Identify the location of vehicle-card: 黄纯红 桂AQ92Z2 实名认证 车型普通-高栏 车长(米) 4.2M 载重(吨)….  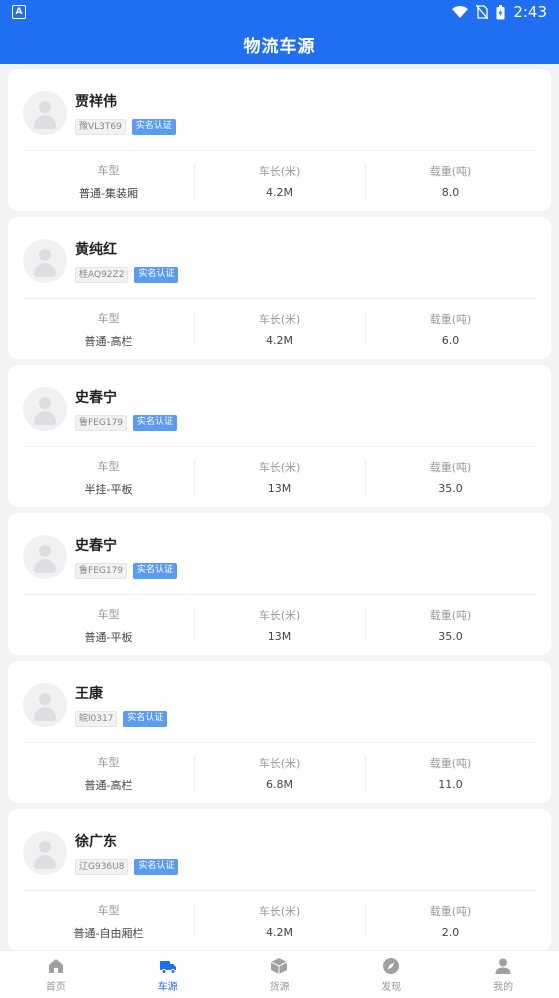
(279, 288).